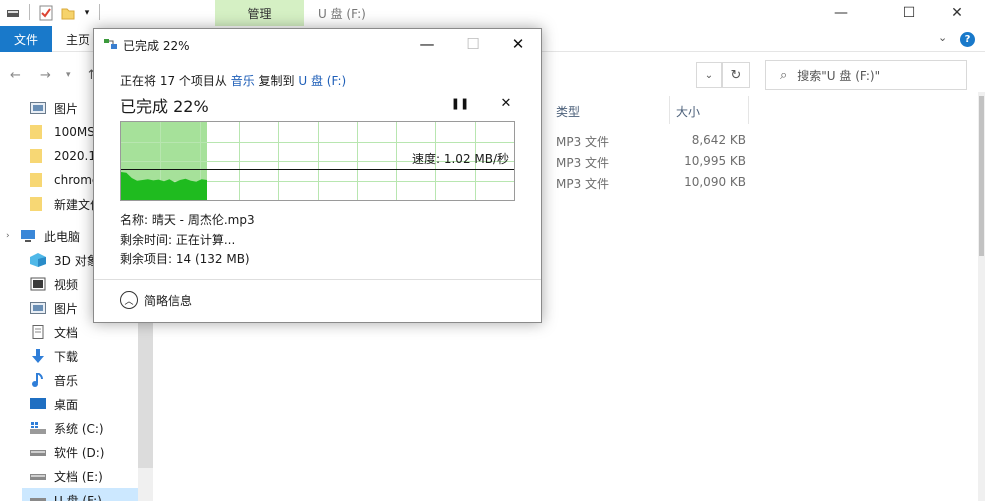  What do you see at coordinates (168, 300) in the screenshot?
I see `less-details-label: 简略信息` at bounding box center [168, 300].